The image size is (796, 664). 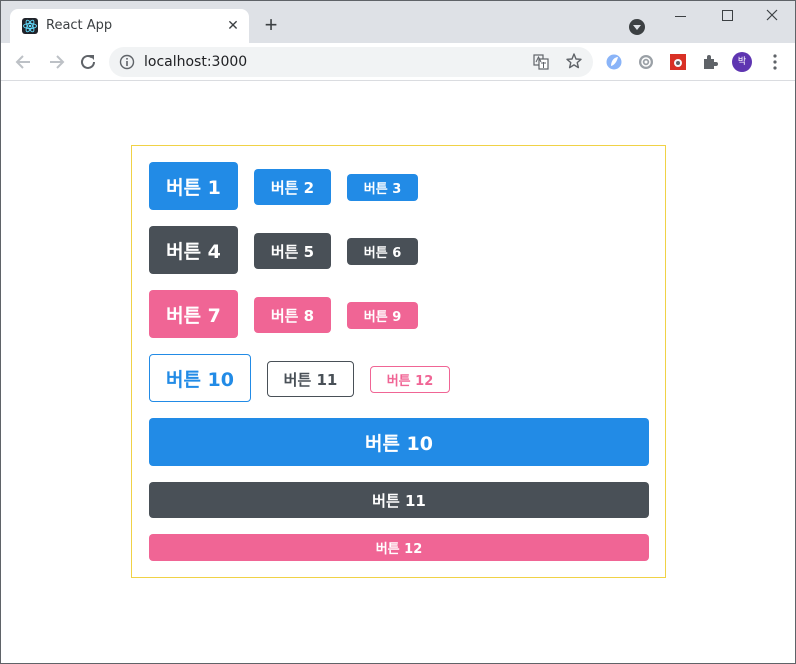 I want to click on reload-icon, so click(x=88, y=61).